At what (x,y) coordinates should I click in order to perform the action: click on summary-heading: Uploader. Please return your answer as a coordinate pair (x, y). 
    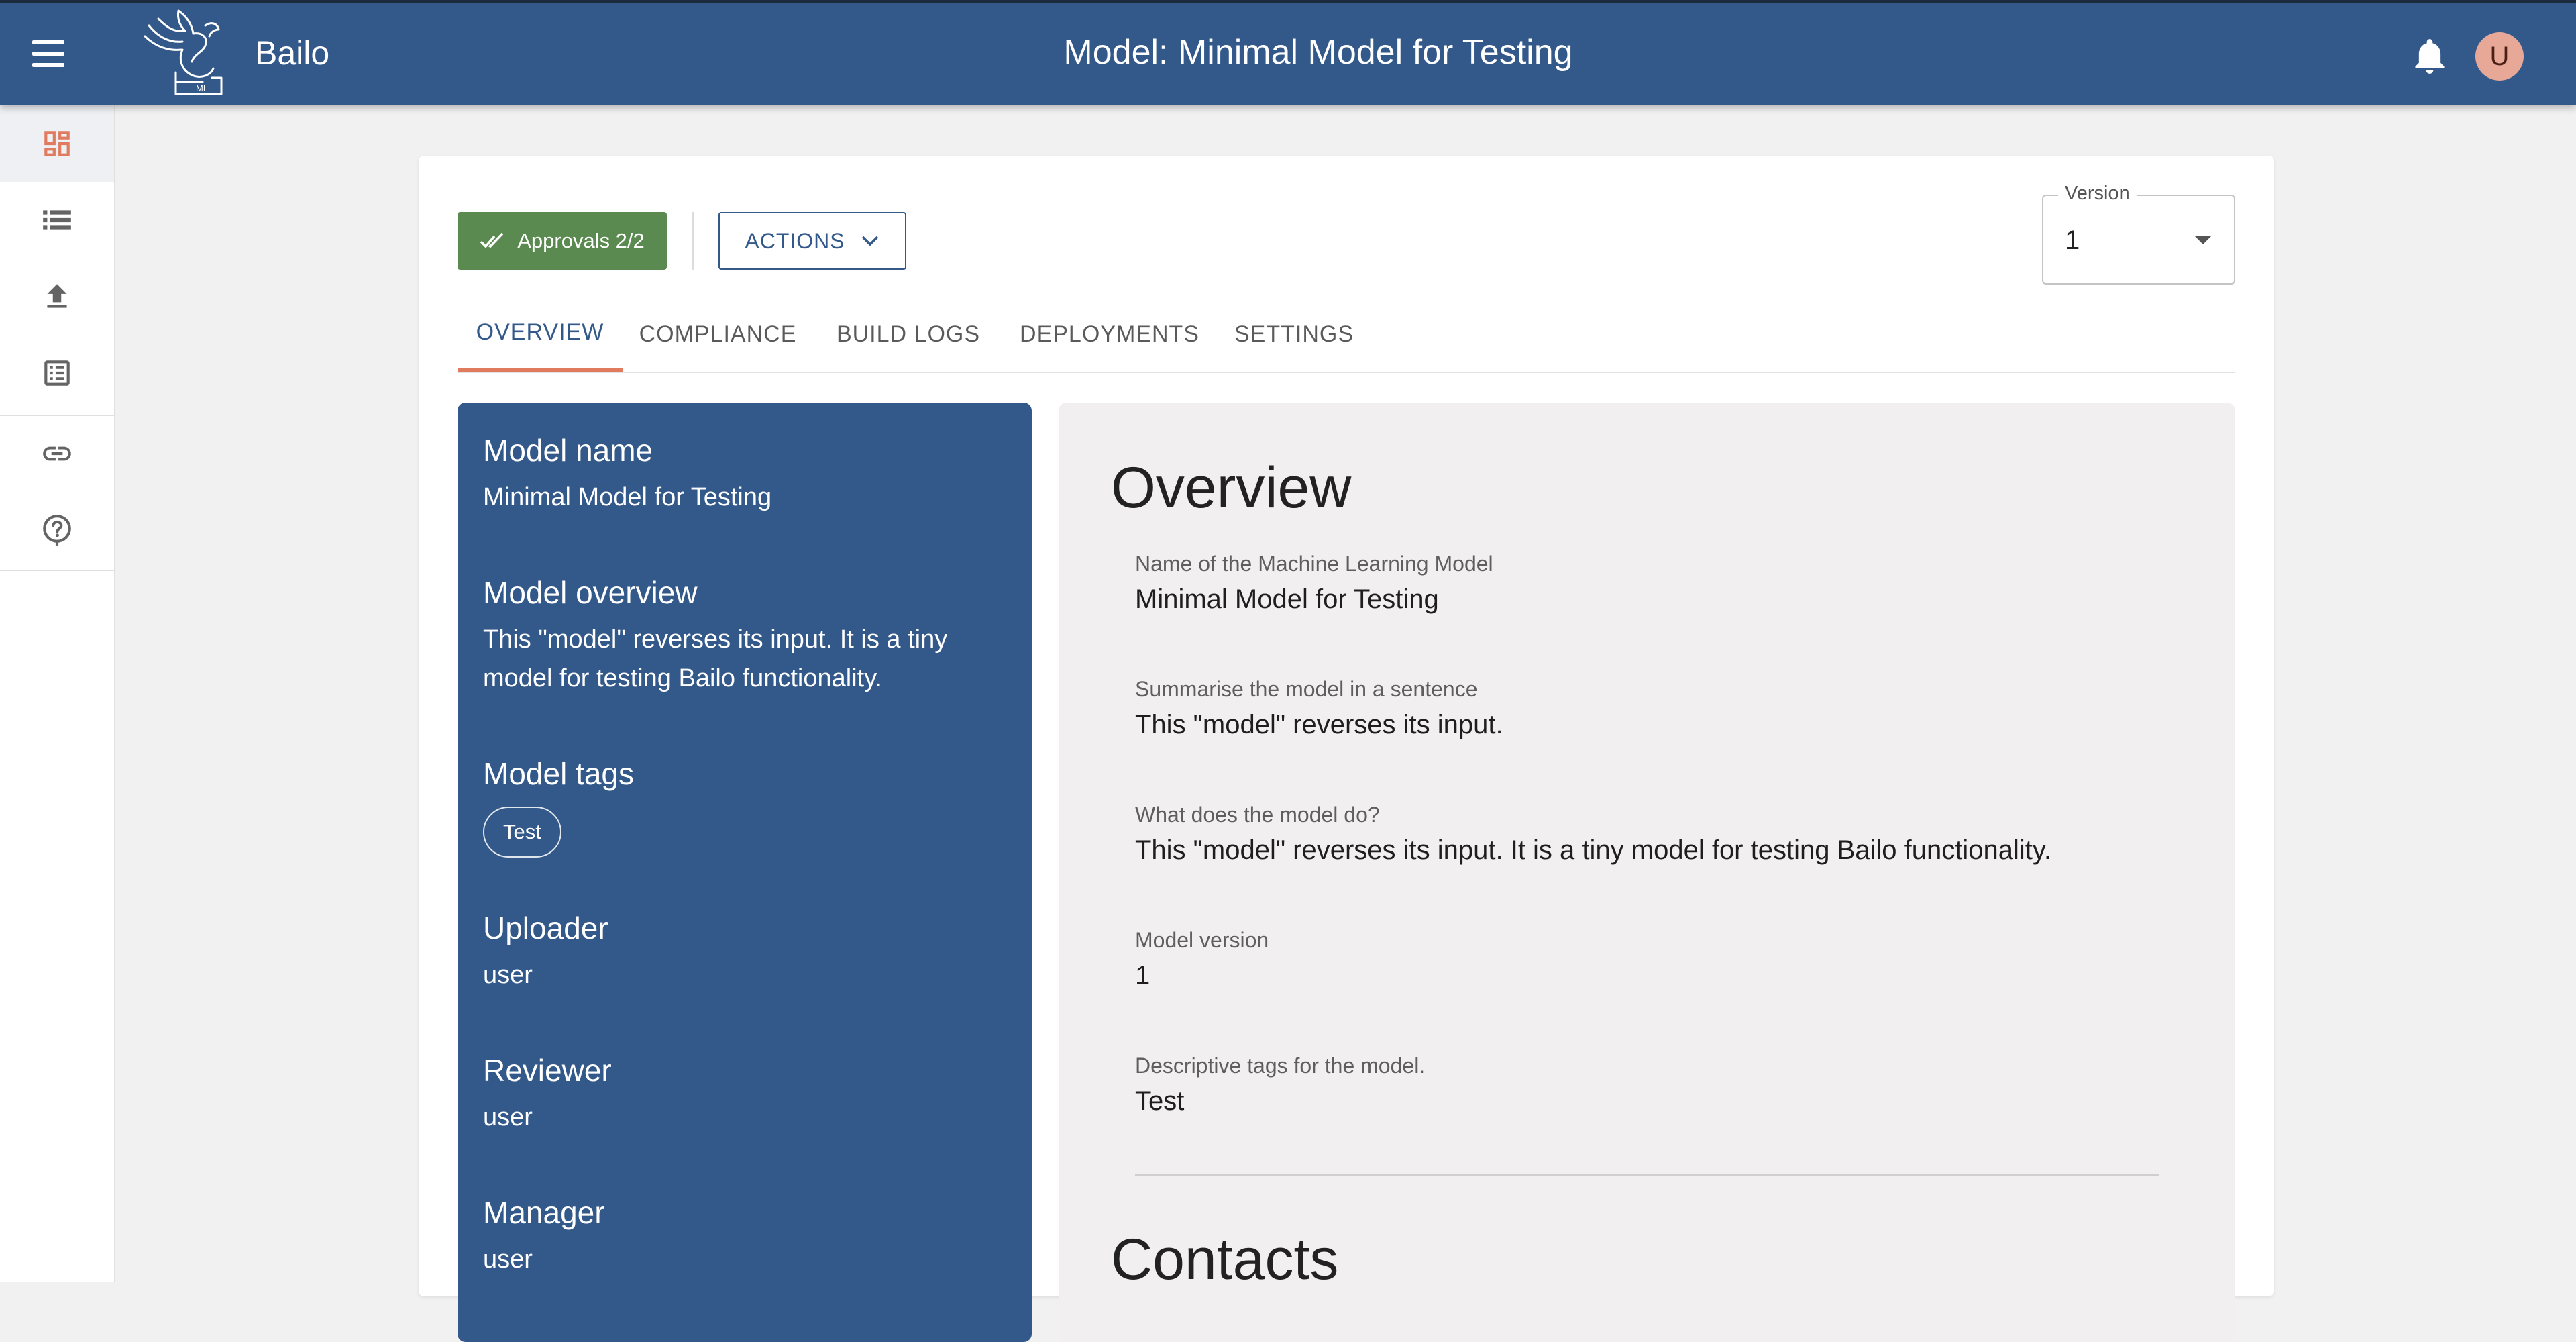
    Looking at the image, I should click on (545, 928).